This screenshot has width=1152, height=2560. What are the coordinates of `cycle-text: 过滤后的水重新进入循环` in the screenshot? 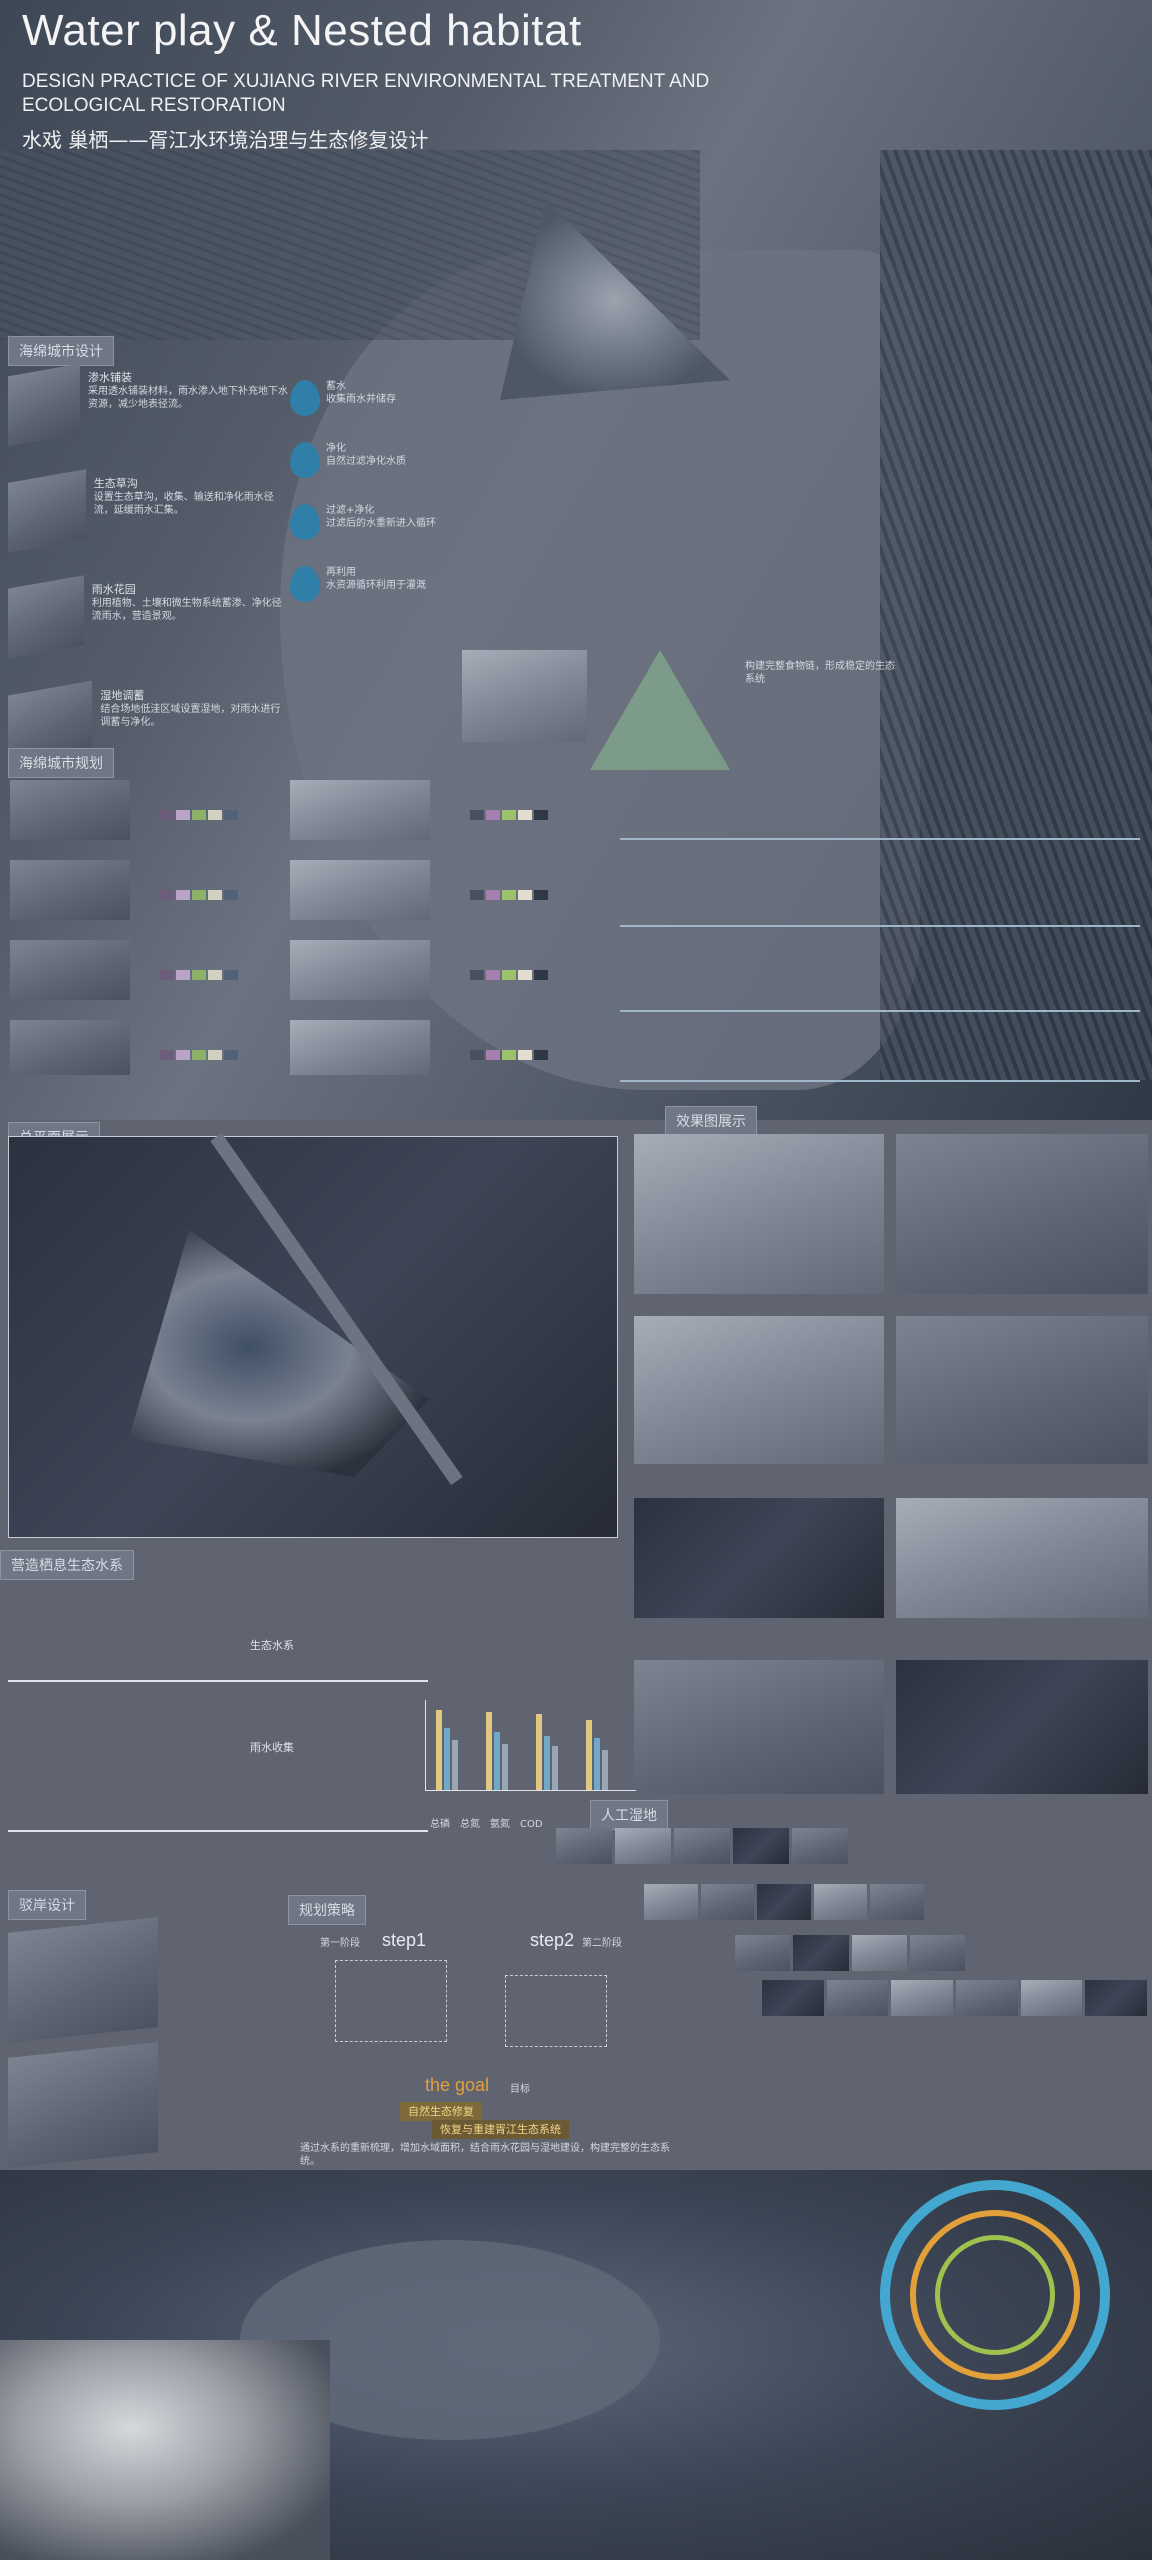 It's located at (381, 523).